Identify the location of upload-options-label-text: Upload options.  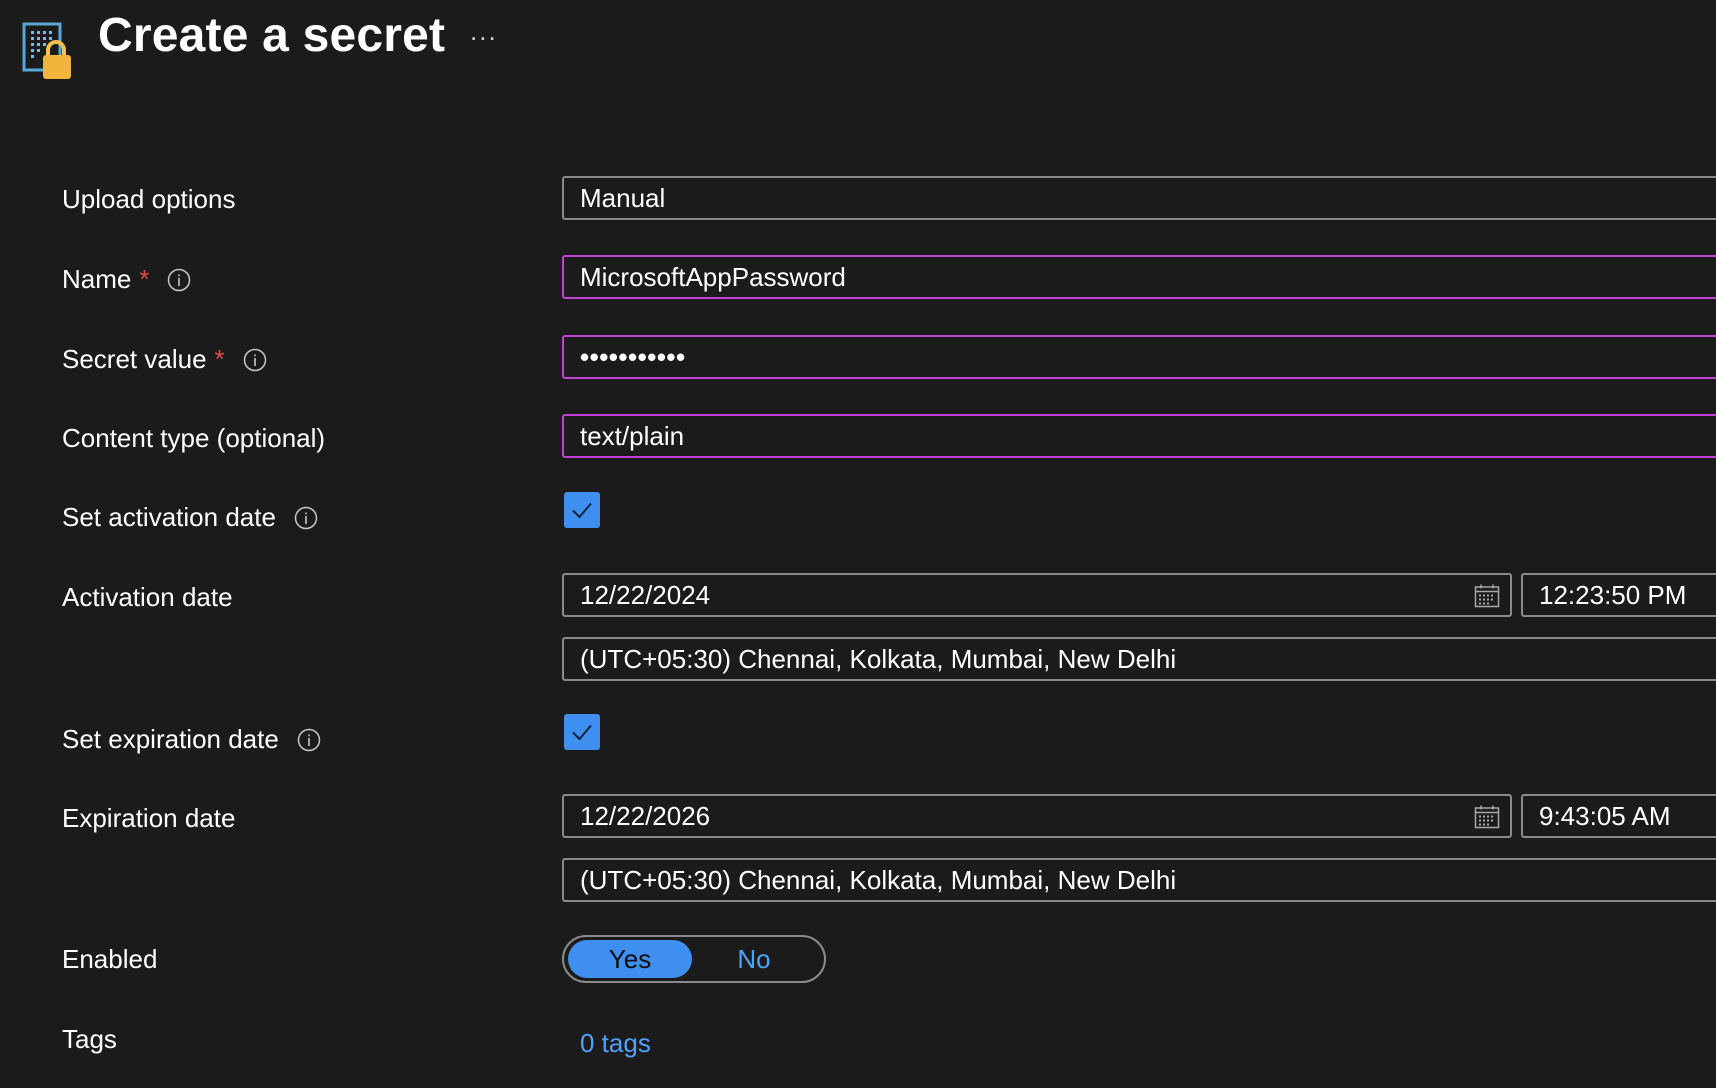
(149, 199).